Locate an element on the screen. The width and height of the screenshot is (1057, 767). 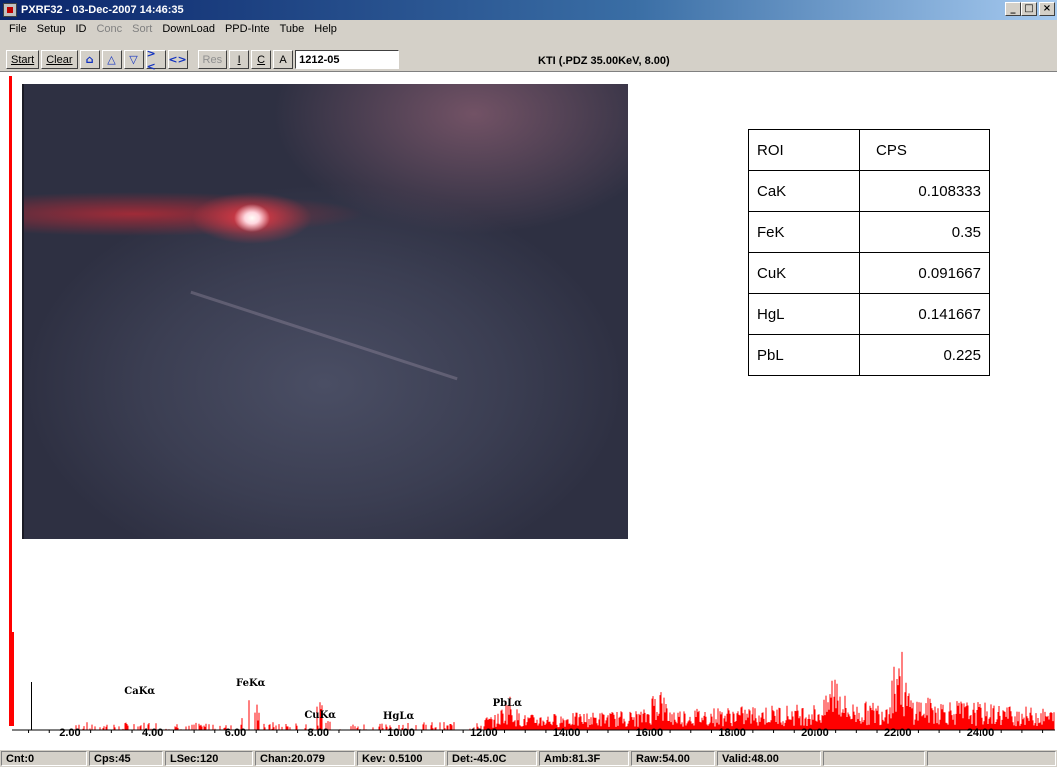
roi-name: FeK is located at coordinates (804, 232).